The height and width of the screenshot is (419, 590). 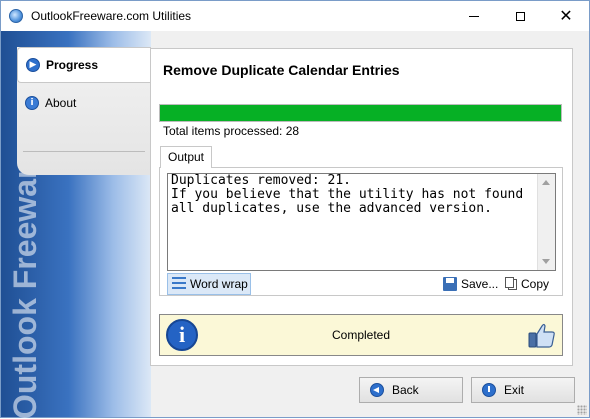 I want to click on info-icon: i, so click(x=32, y=103).